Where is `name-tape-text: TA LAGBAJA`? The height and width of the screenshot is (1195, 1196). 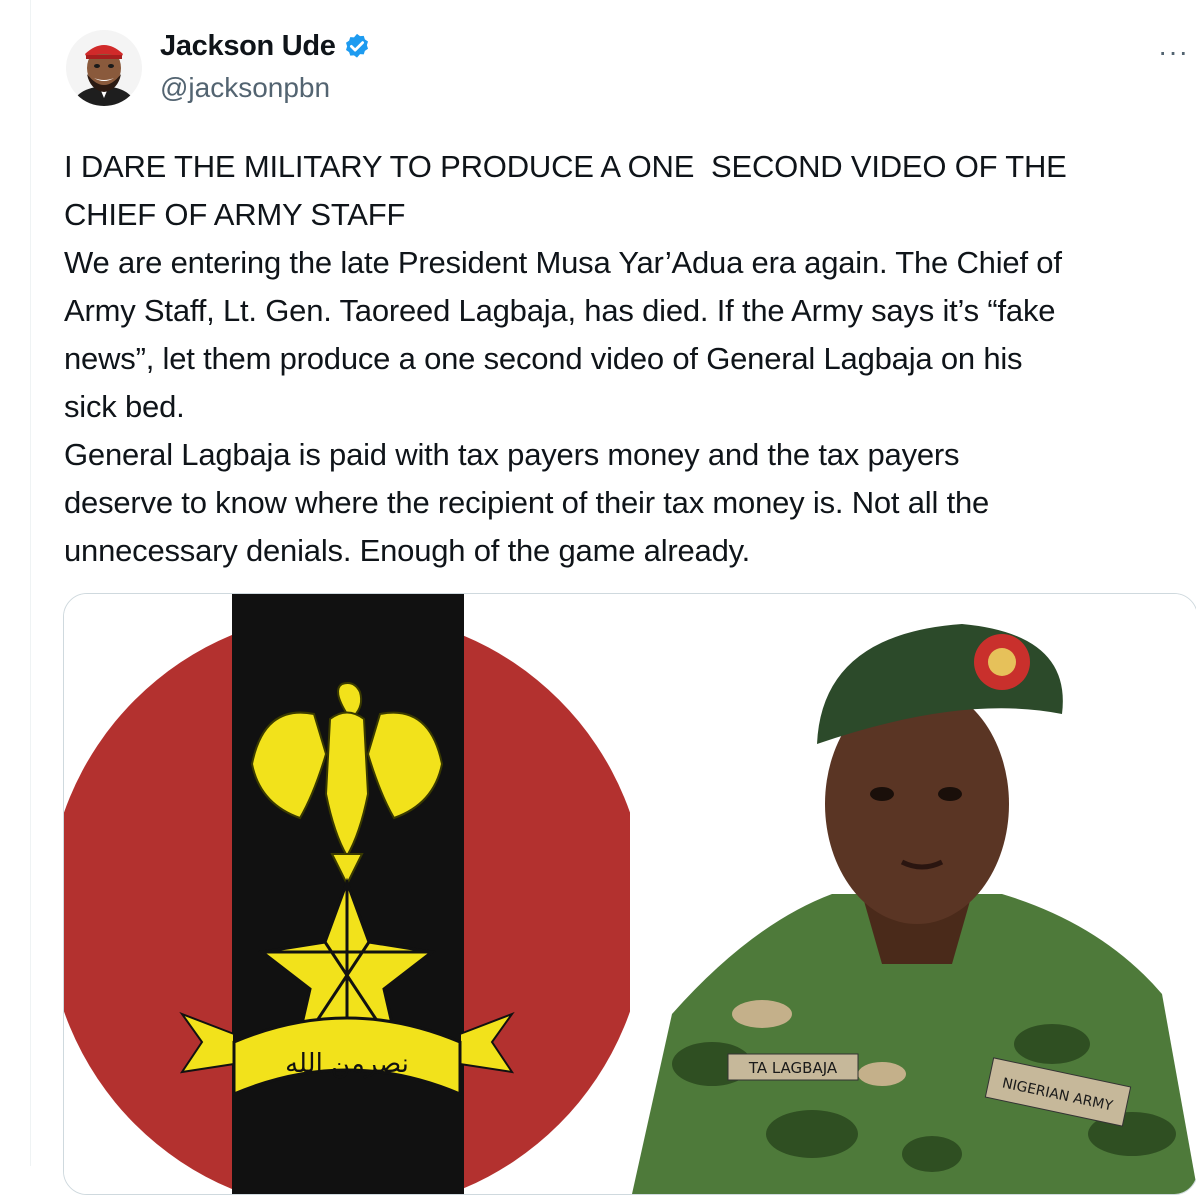 name-tape-text: TA LAGBAJA is located at coordinates (793, 1068).